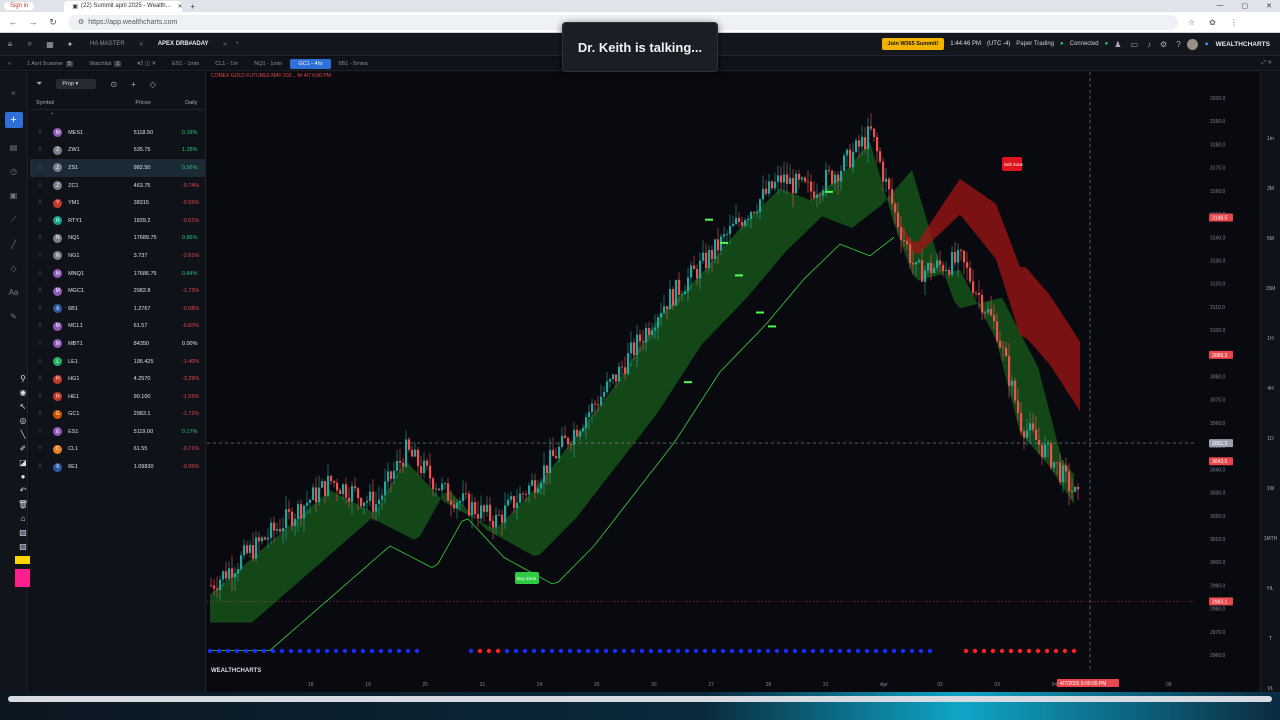 The image size is (1280, 720). What do you see at coordinates (13, 244) in the screenshot?
I see `line-icon: ╱` at bounding box center [13, 244].